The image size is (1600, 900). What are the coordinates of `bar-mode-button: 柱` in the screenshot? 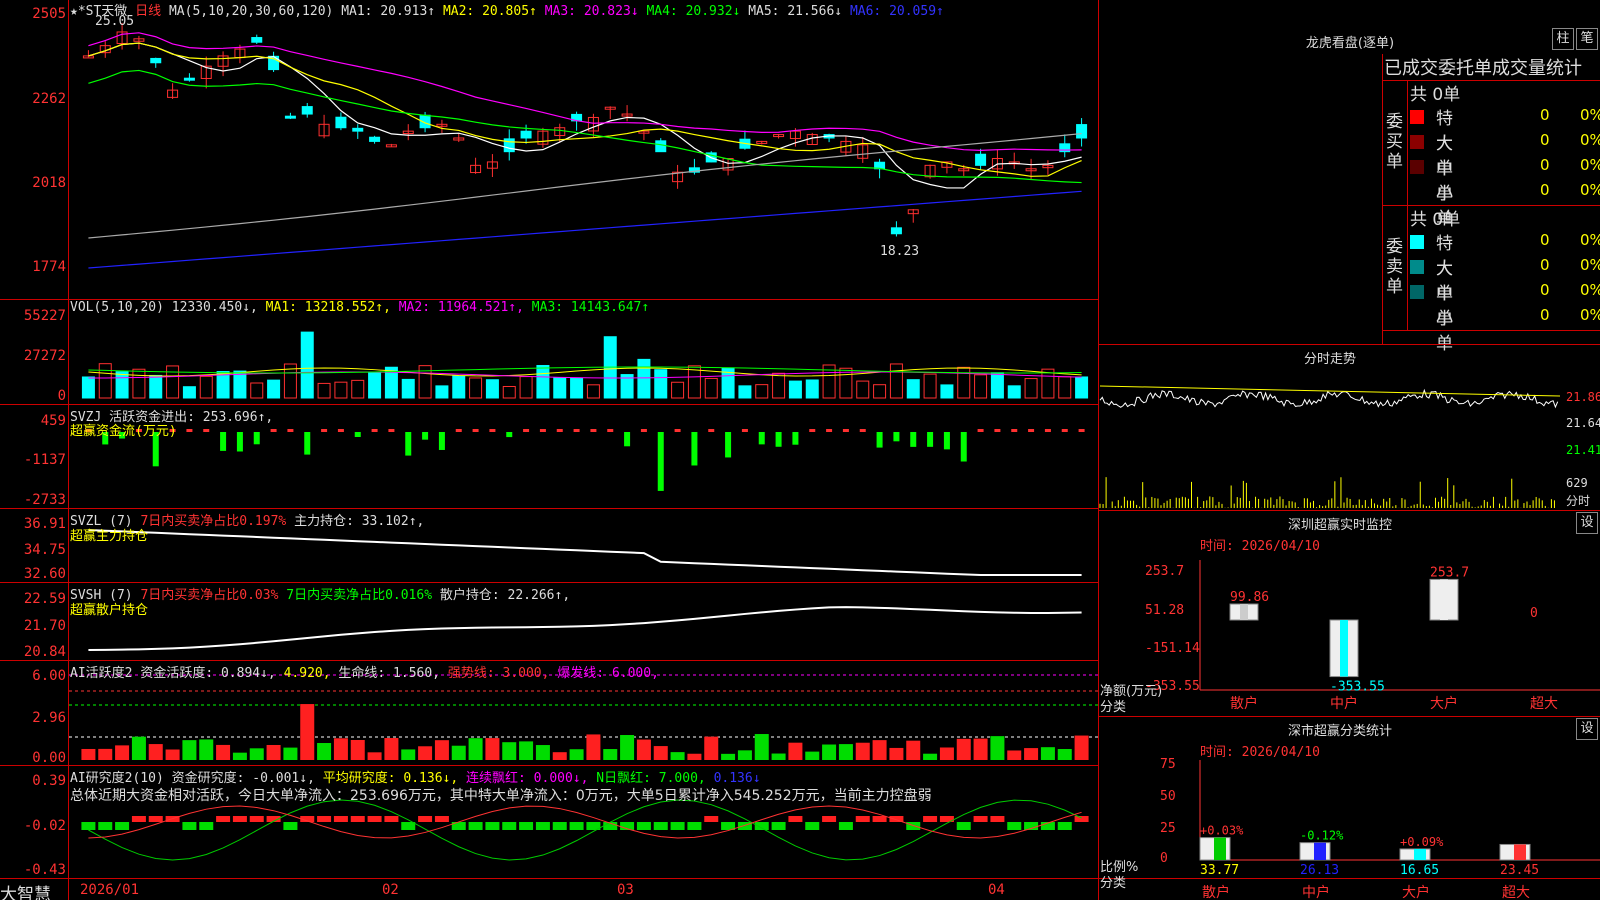 It's located at (1563, 39).